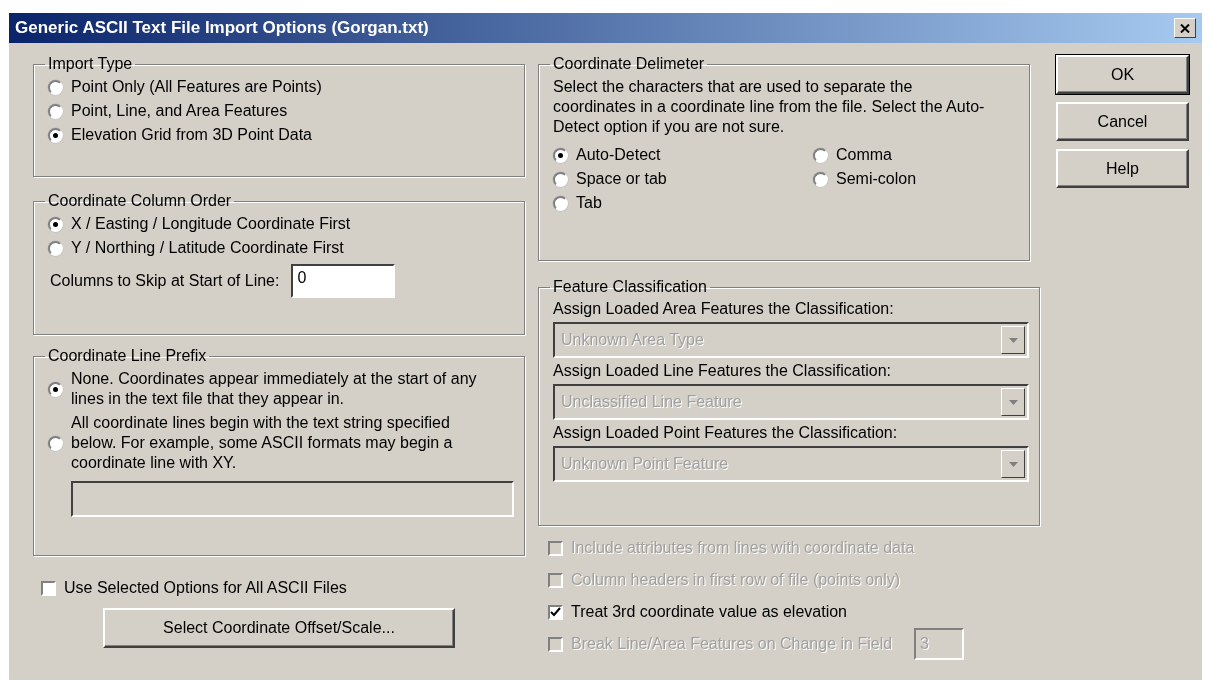 This screenshot has width=1211, height=681. I want to click on close-icon, so click(1185, 28).